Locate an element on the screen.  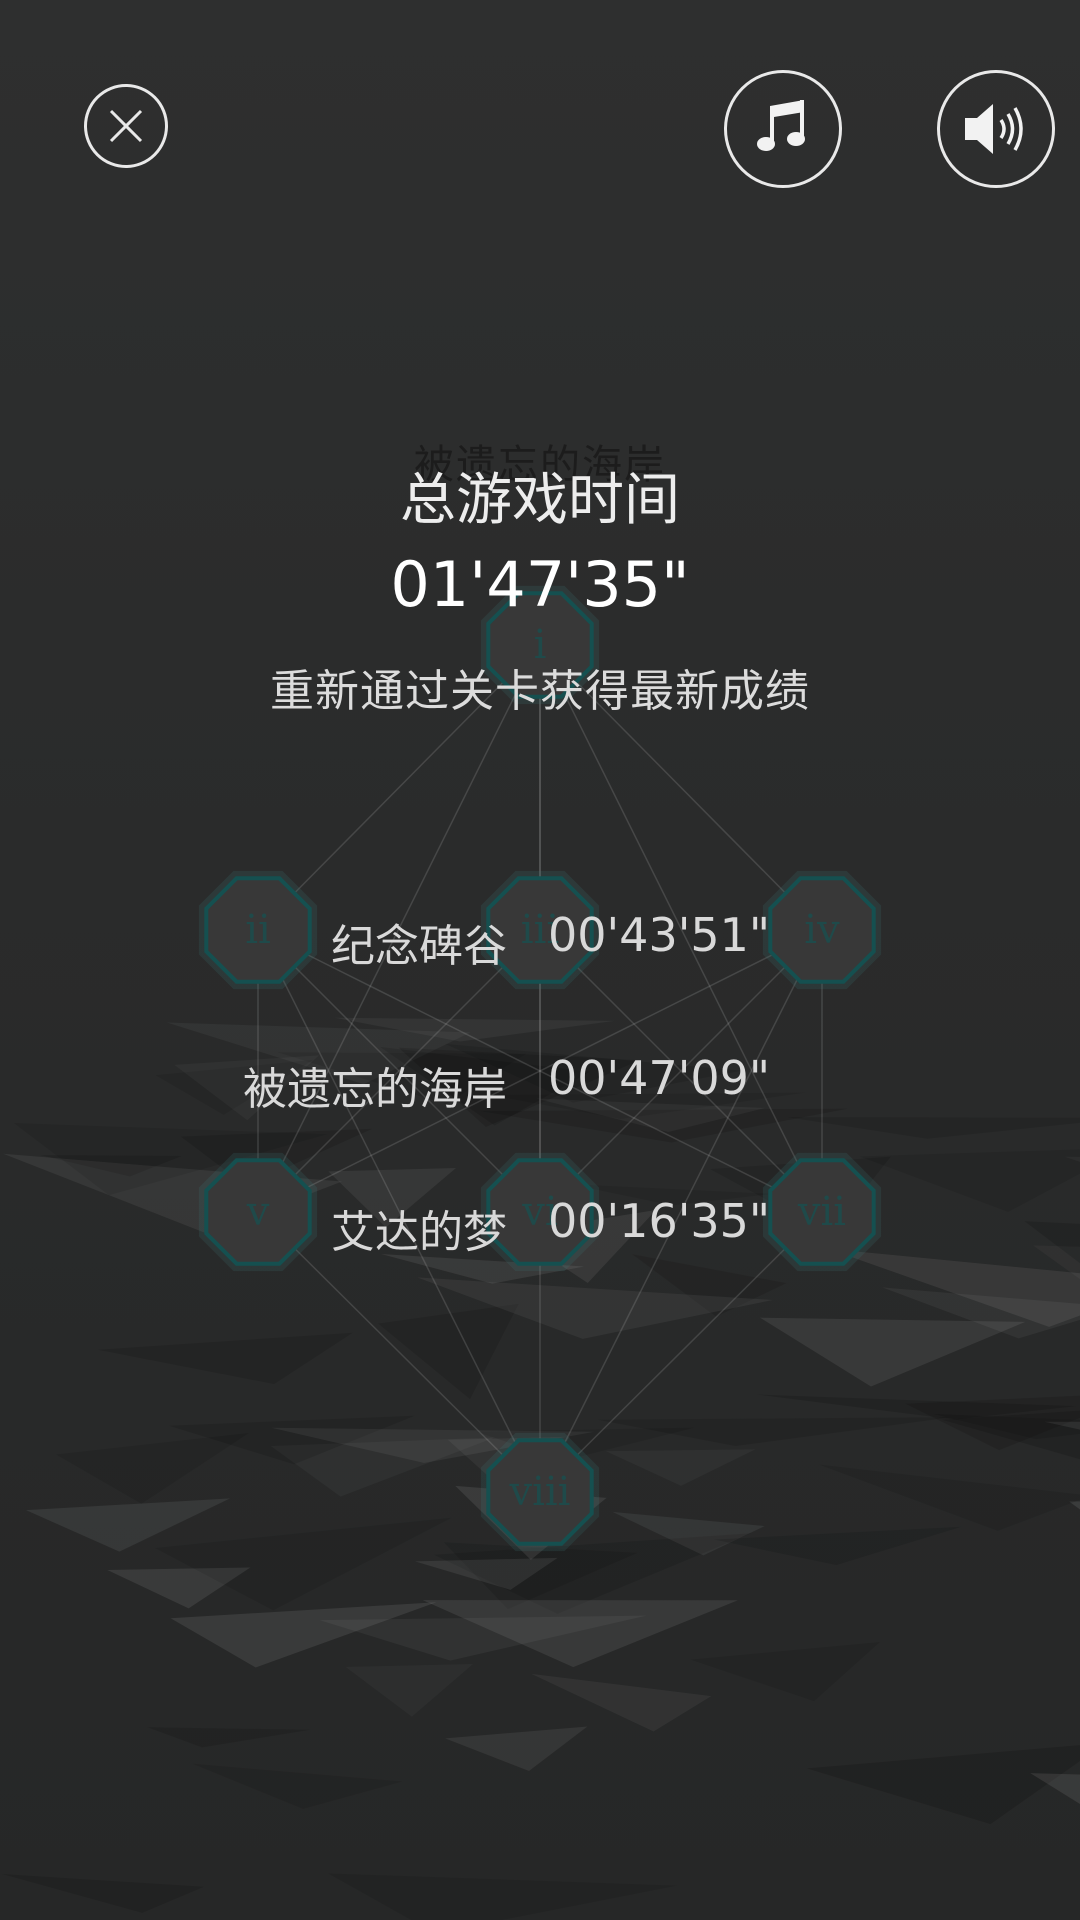
close-icon is located at coordinates (126, 126).